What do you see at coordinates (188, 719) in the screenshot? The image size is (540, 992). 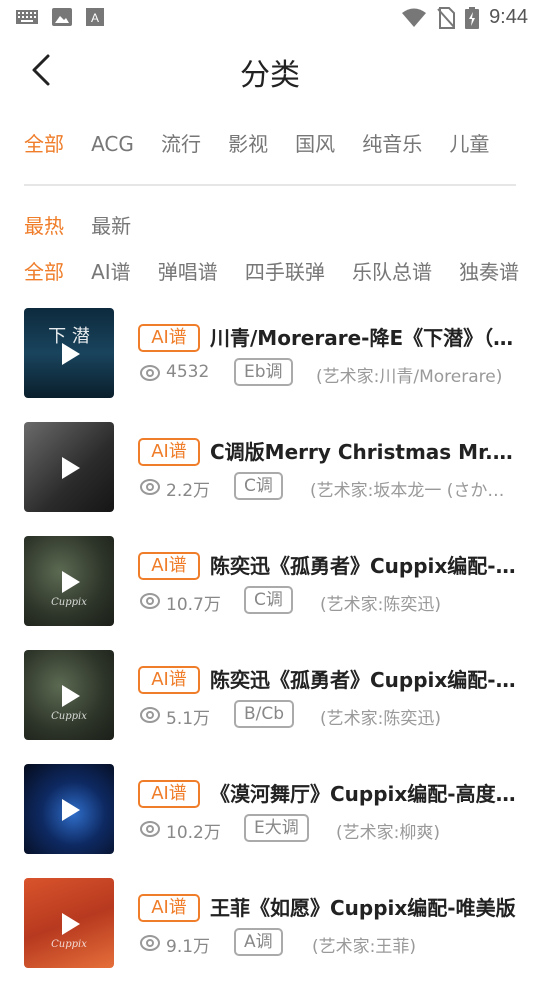 I see `view-count: 5.1万` at bounding box center [188, 719].